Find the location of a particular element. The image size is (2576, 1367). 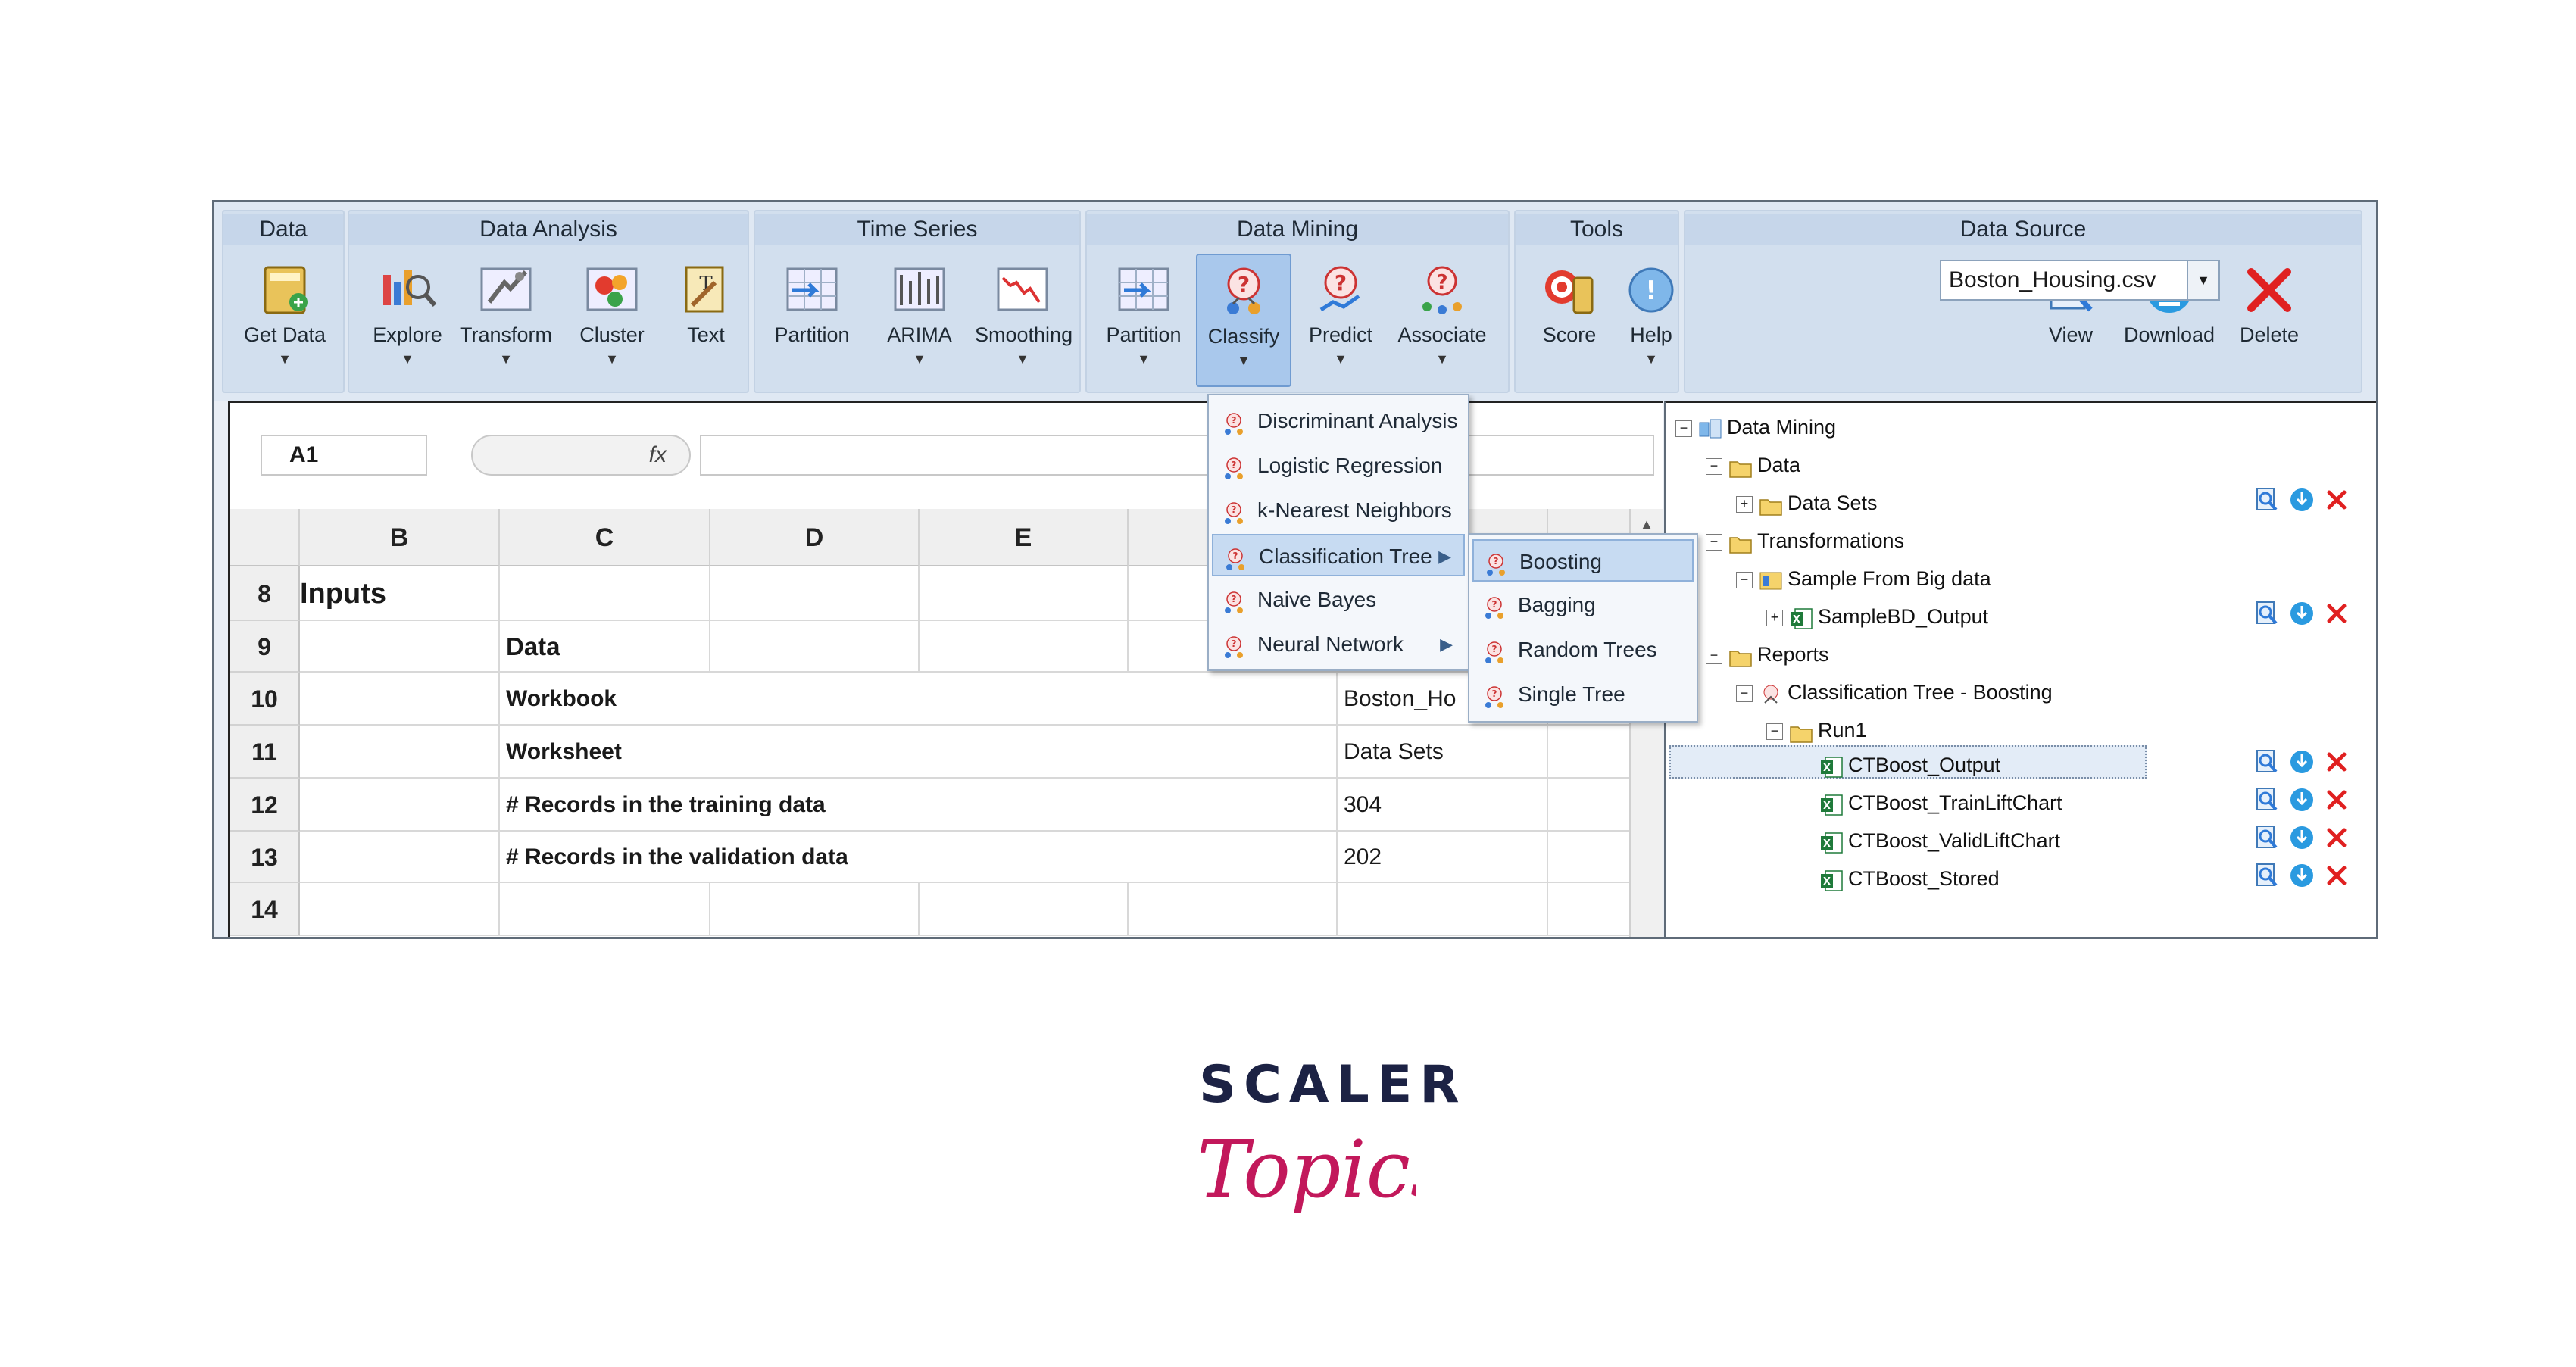

tree-node: X CTBoost_TrainLiftChart is located at coordinates (1929, 802).